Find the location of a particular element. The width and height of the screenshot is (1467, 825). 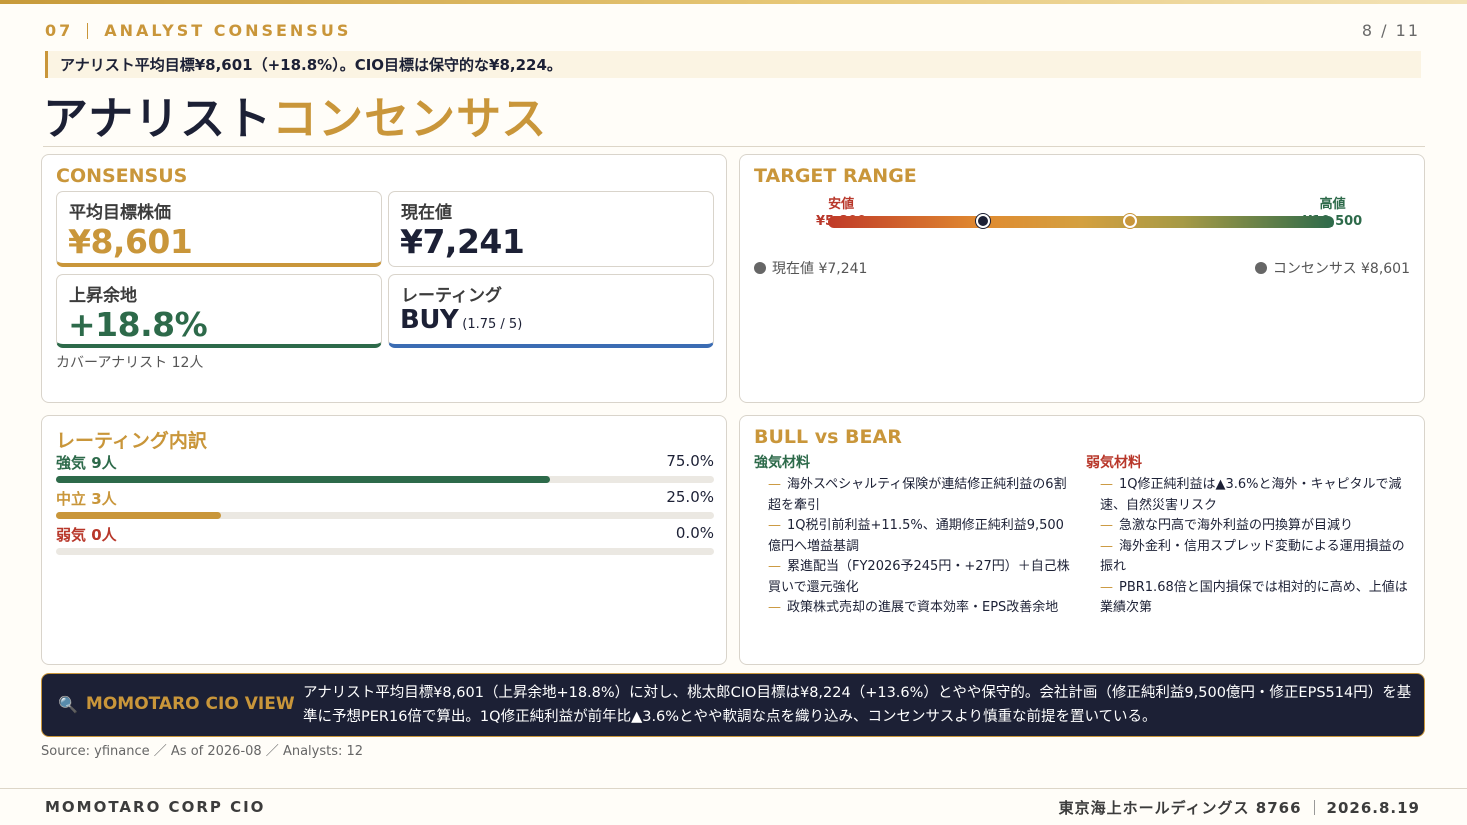

magnifier-icon: 🔍 is located at coordinates (68, 704).